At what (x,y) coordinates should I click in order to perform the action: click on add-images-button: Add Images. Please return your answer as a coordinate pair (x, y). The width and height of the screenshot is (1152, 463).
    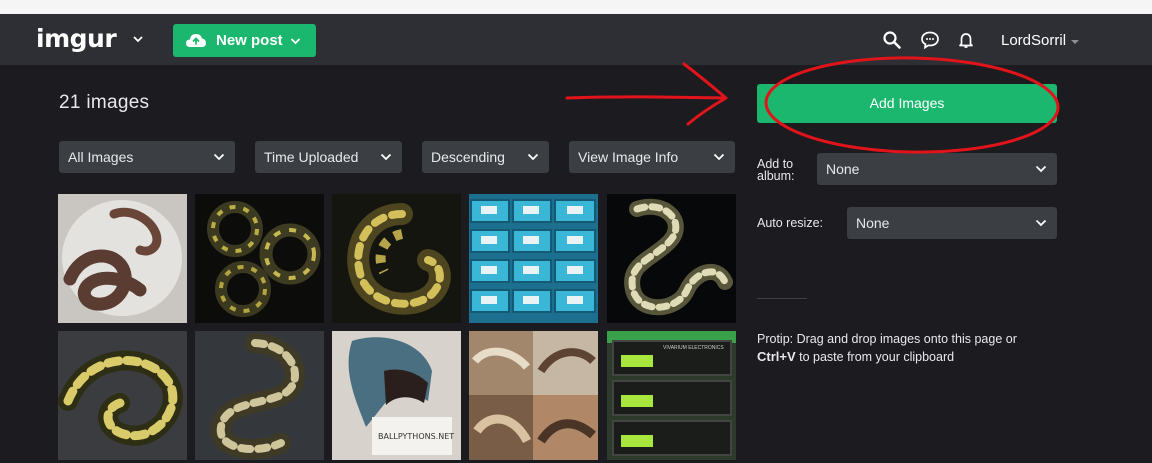
    Looking at the image, I should click on (907, 103).